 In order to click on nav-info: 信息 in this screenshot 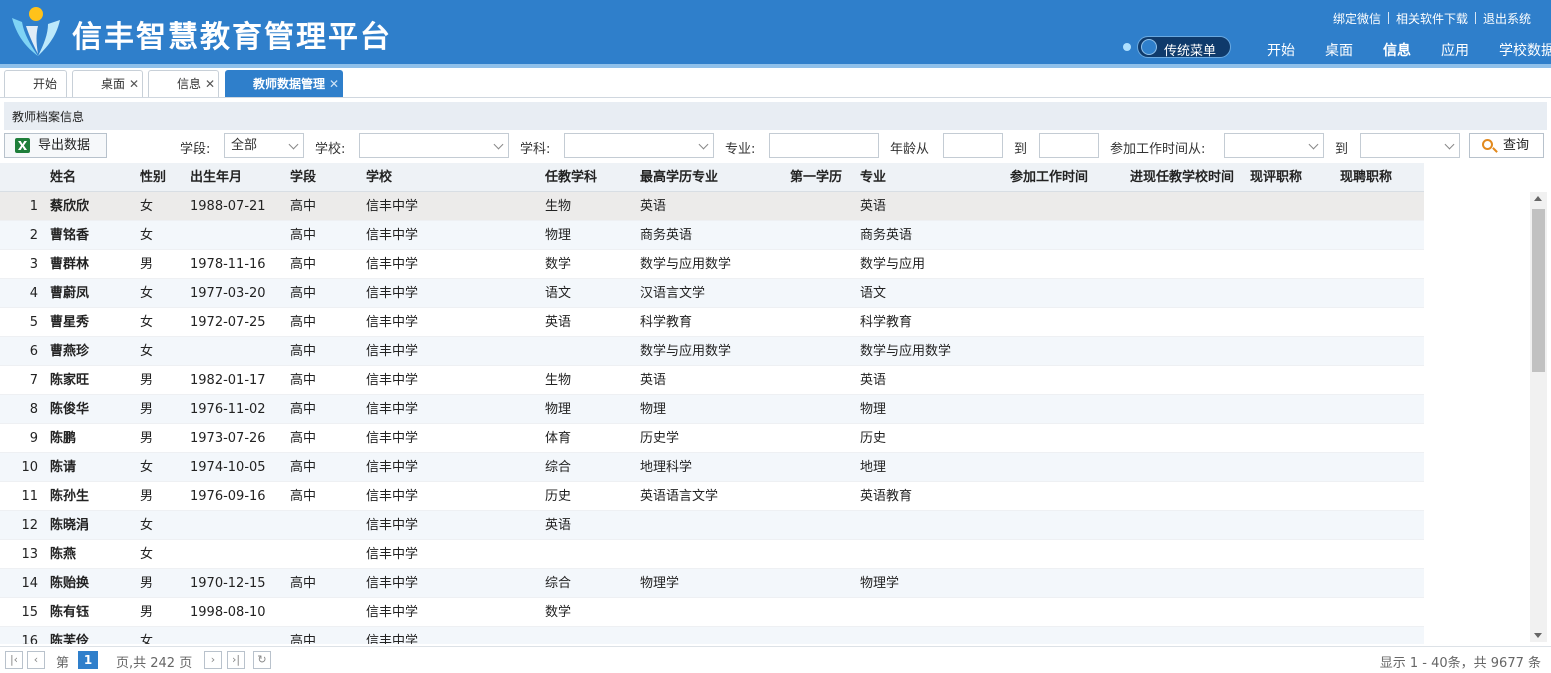, I will do `click(1397, 51)`.